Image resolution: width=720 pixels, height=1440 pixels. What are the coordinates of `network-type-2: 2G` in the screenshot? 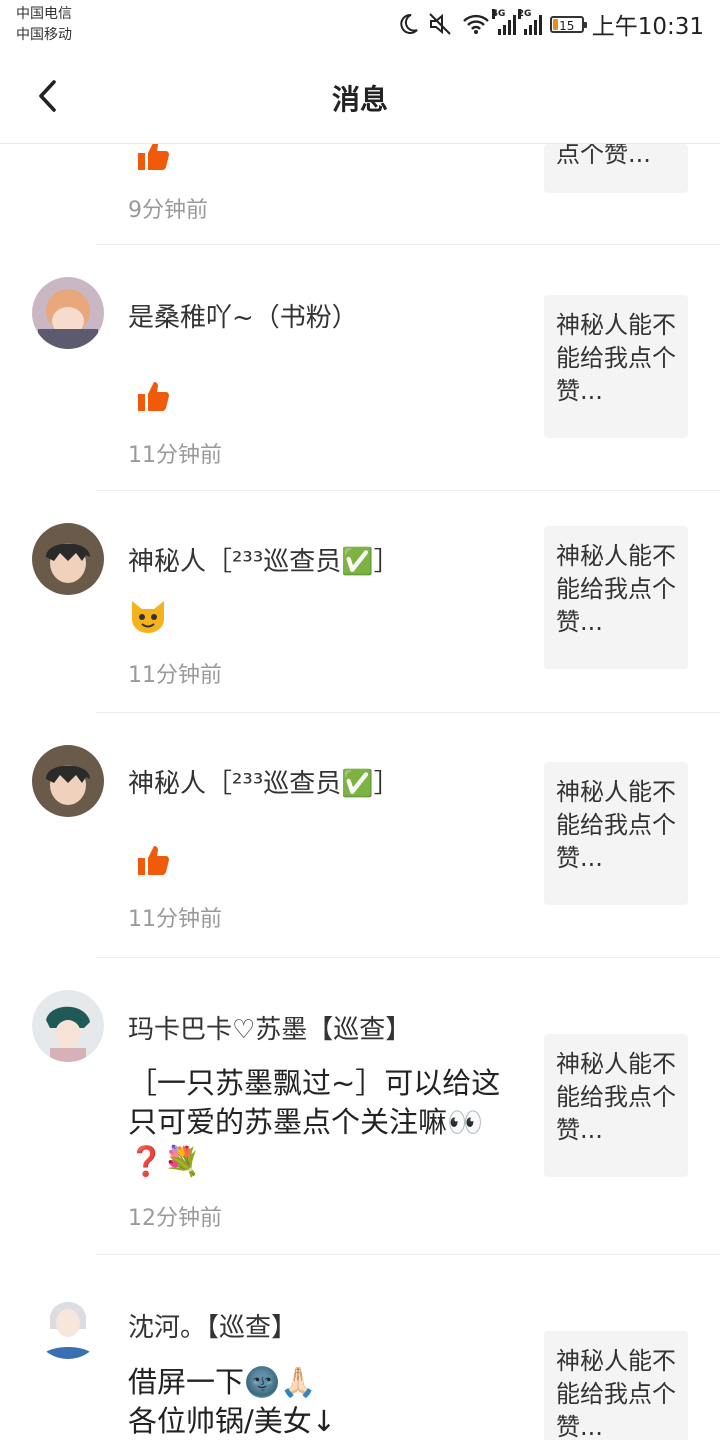 It's located at (524, 14).